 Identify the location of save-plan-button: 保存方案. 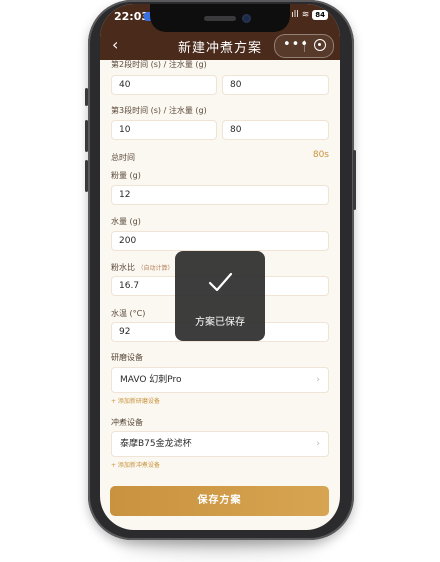
(219, 501).